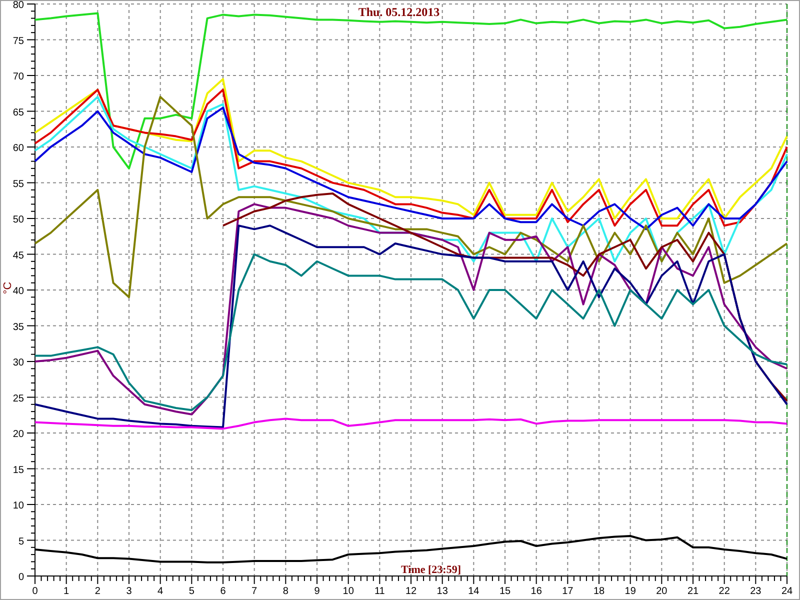 This screenshot has width=800, height=600. What do you see at coordinates (18, 327) in the screenshot?
I see `axis-label: 35` at bounding box center [18, 327].